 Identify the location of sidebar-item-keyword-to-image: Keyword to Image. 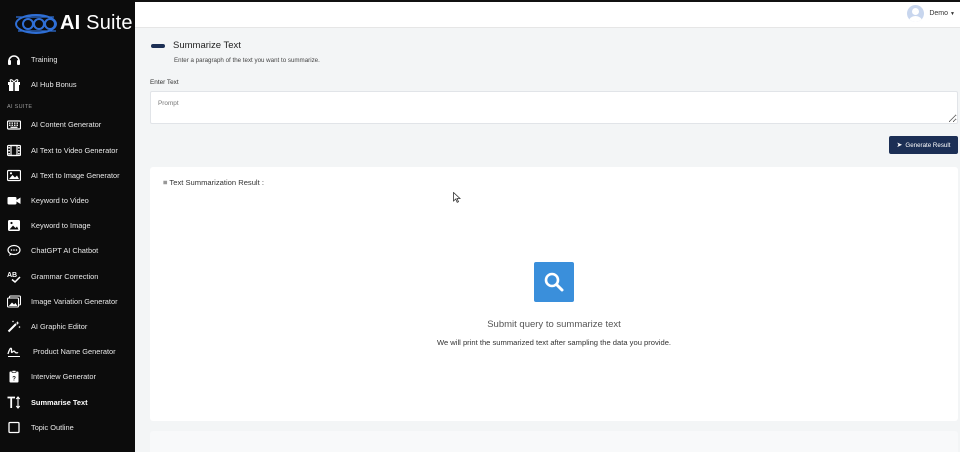
(67, 225).